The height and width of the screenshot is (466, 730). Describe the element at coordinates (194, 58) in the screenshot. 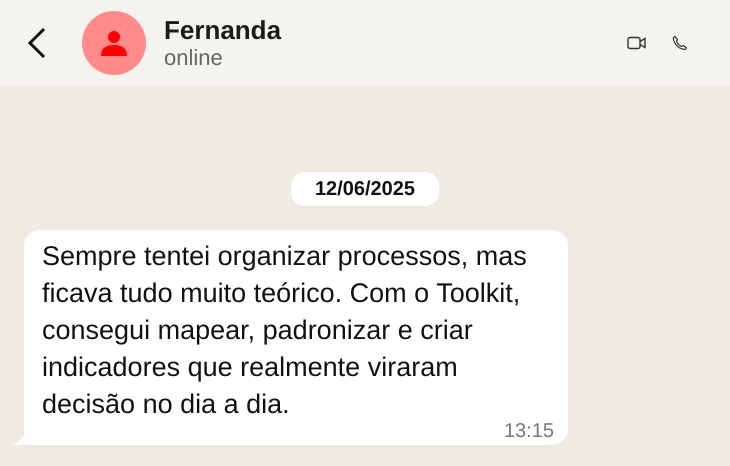

I see `contact-status: online` at that location.